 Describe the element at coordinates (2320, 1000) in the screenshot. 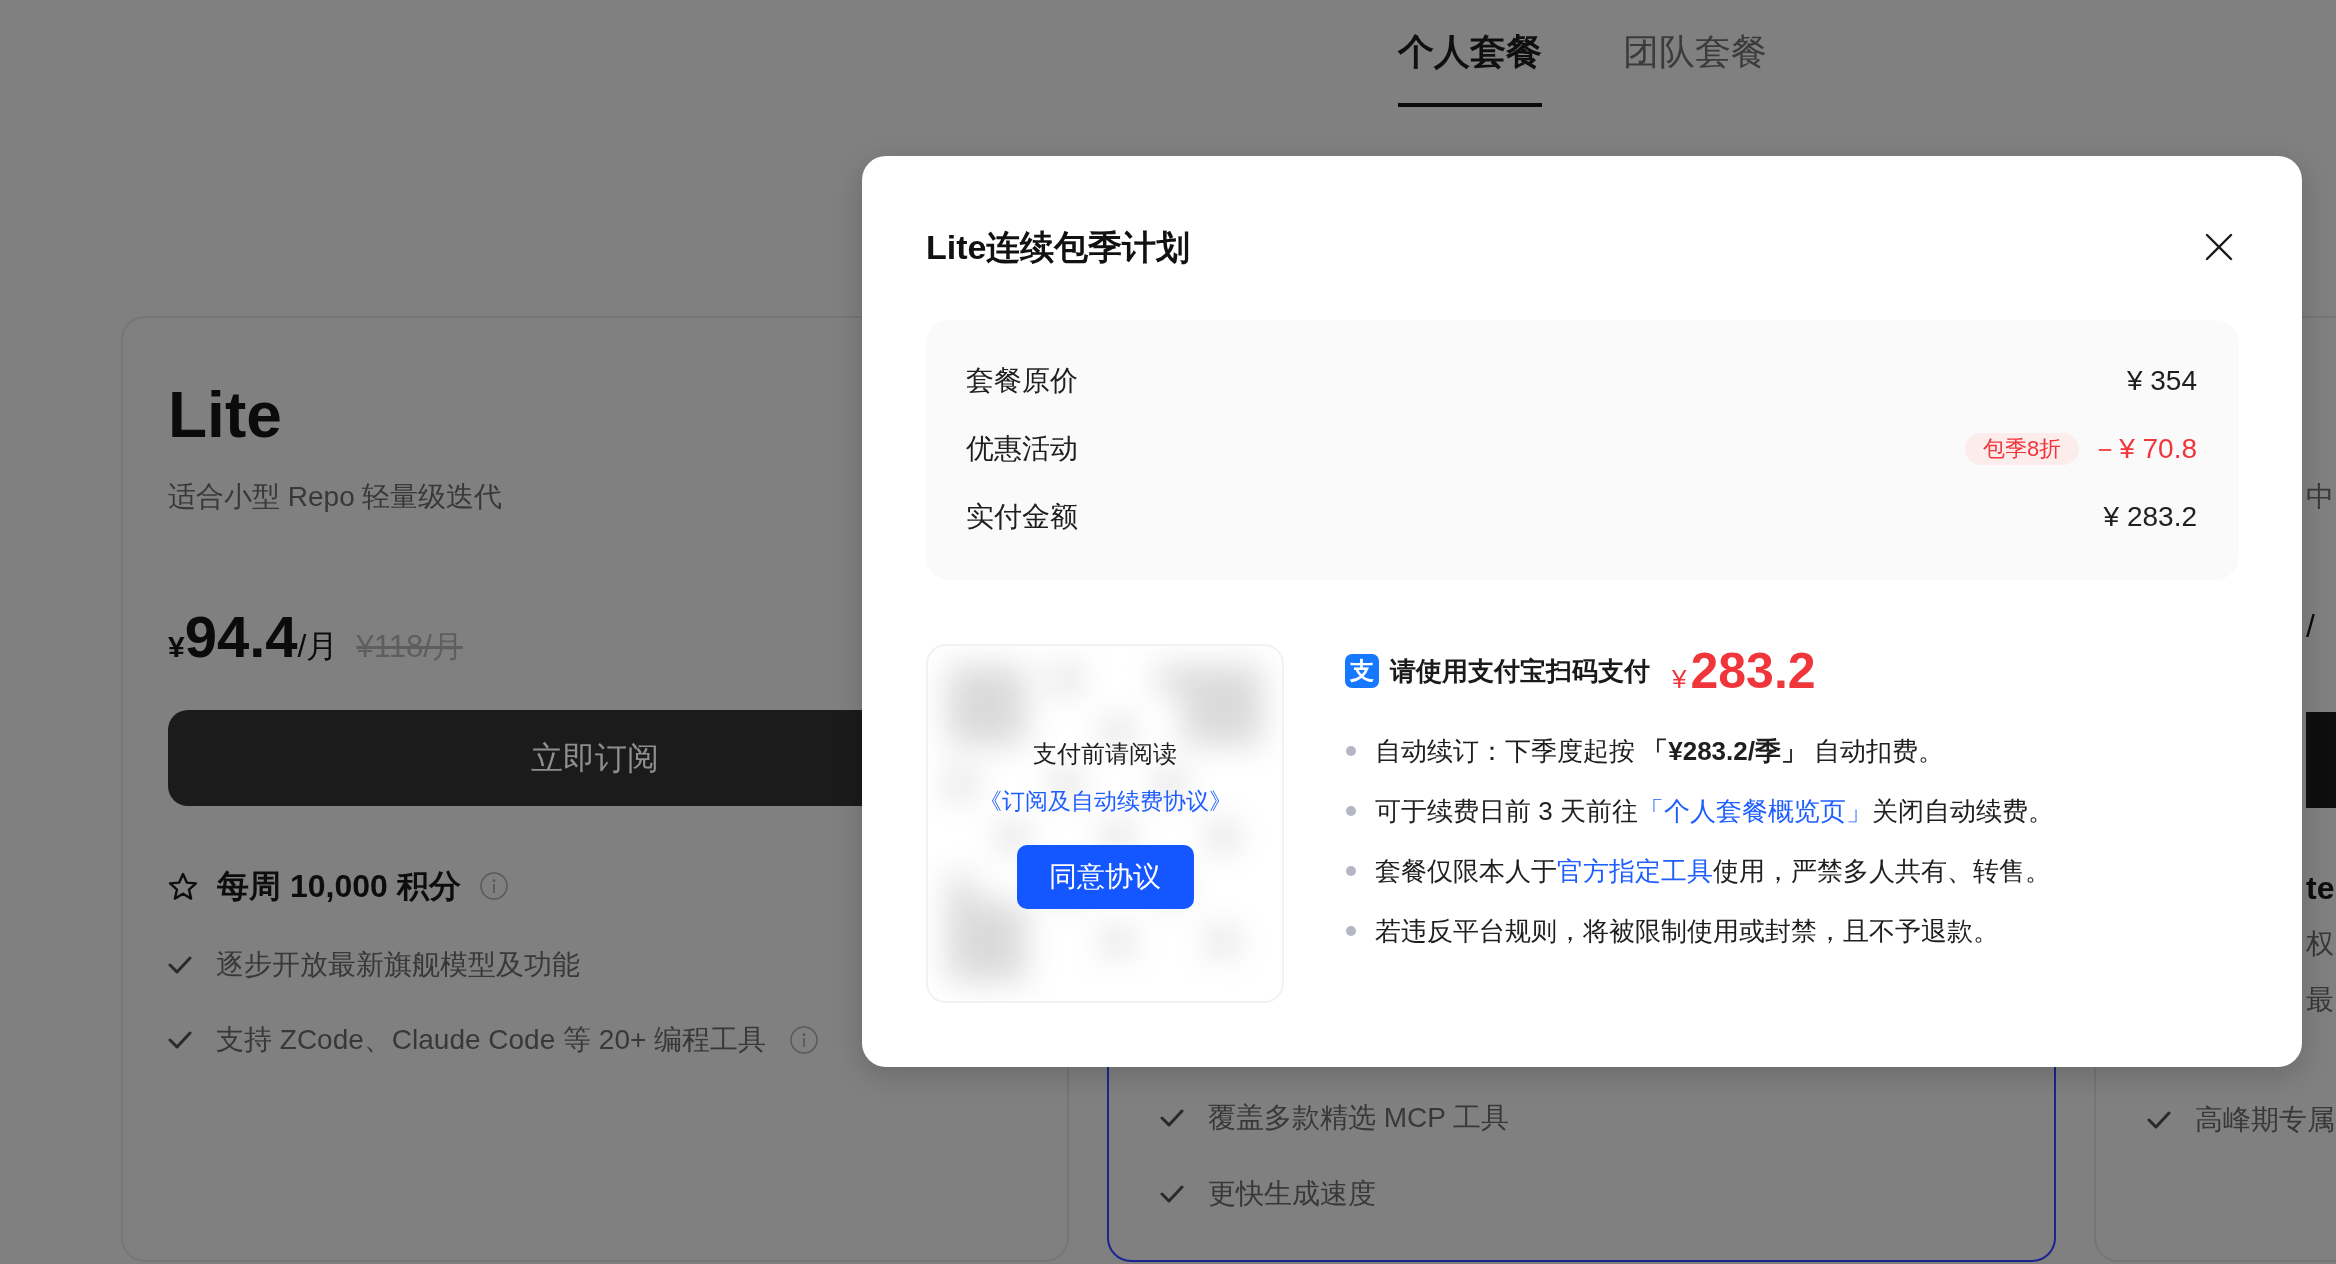

I see `feature-text: 最` at that location.